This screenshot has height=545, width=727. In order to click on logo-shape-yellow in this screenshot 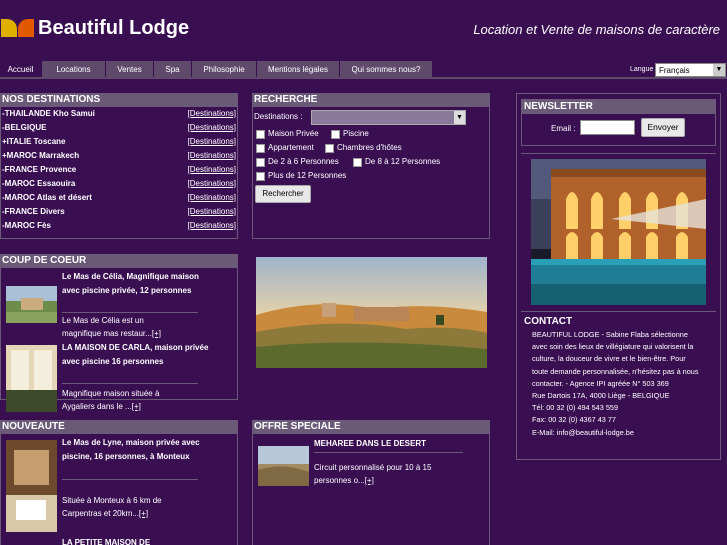, I will do `click(9, 28)`.